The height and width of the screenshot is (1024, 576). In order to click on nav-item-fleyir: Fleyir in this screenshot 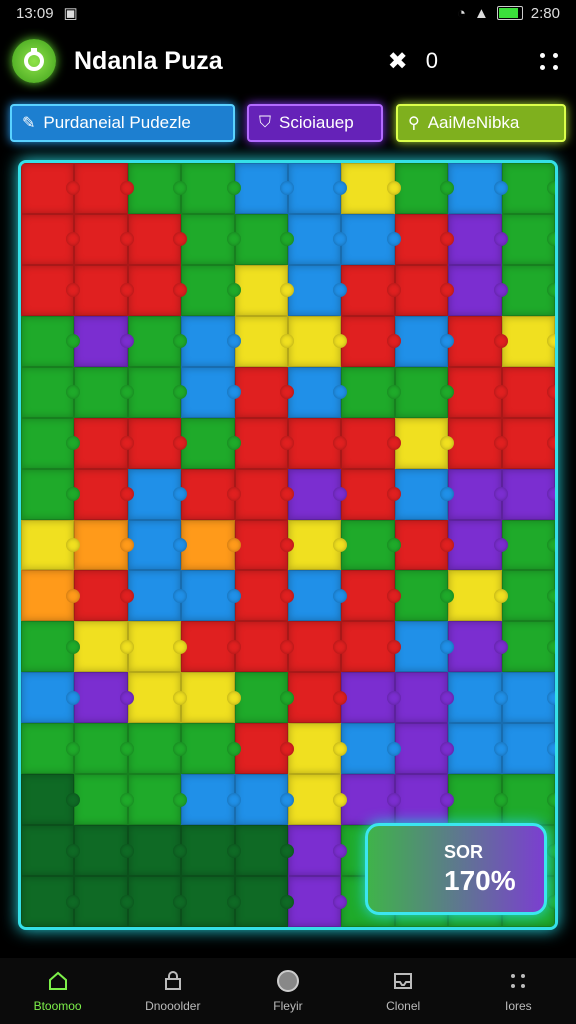, I will do `click(288, 991)`.